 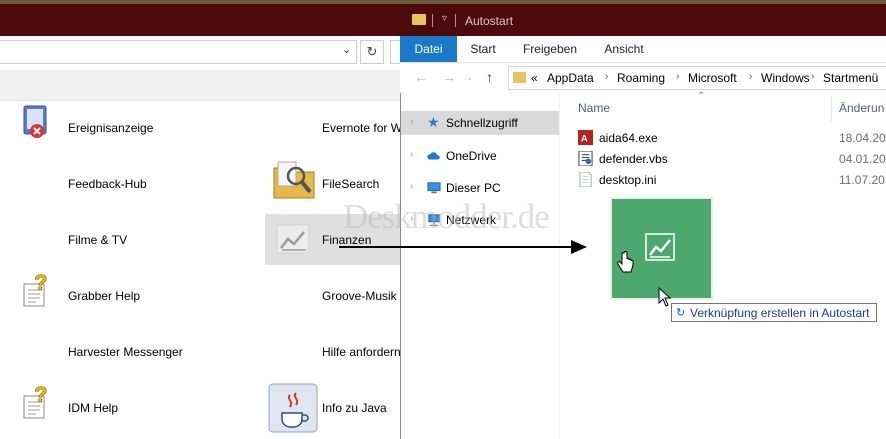 What do you see at coordinates (594, 108) in the screenshot?
I see `column-header-name: Name` at bounding box center [594, 108].